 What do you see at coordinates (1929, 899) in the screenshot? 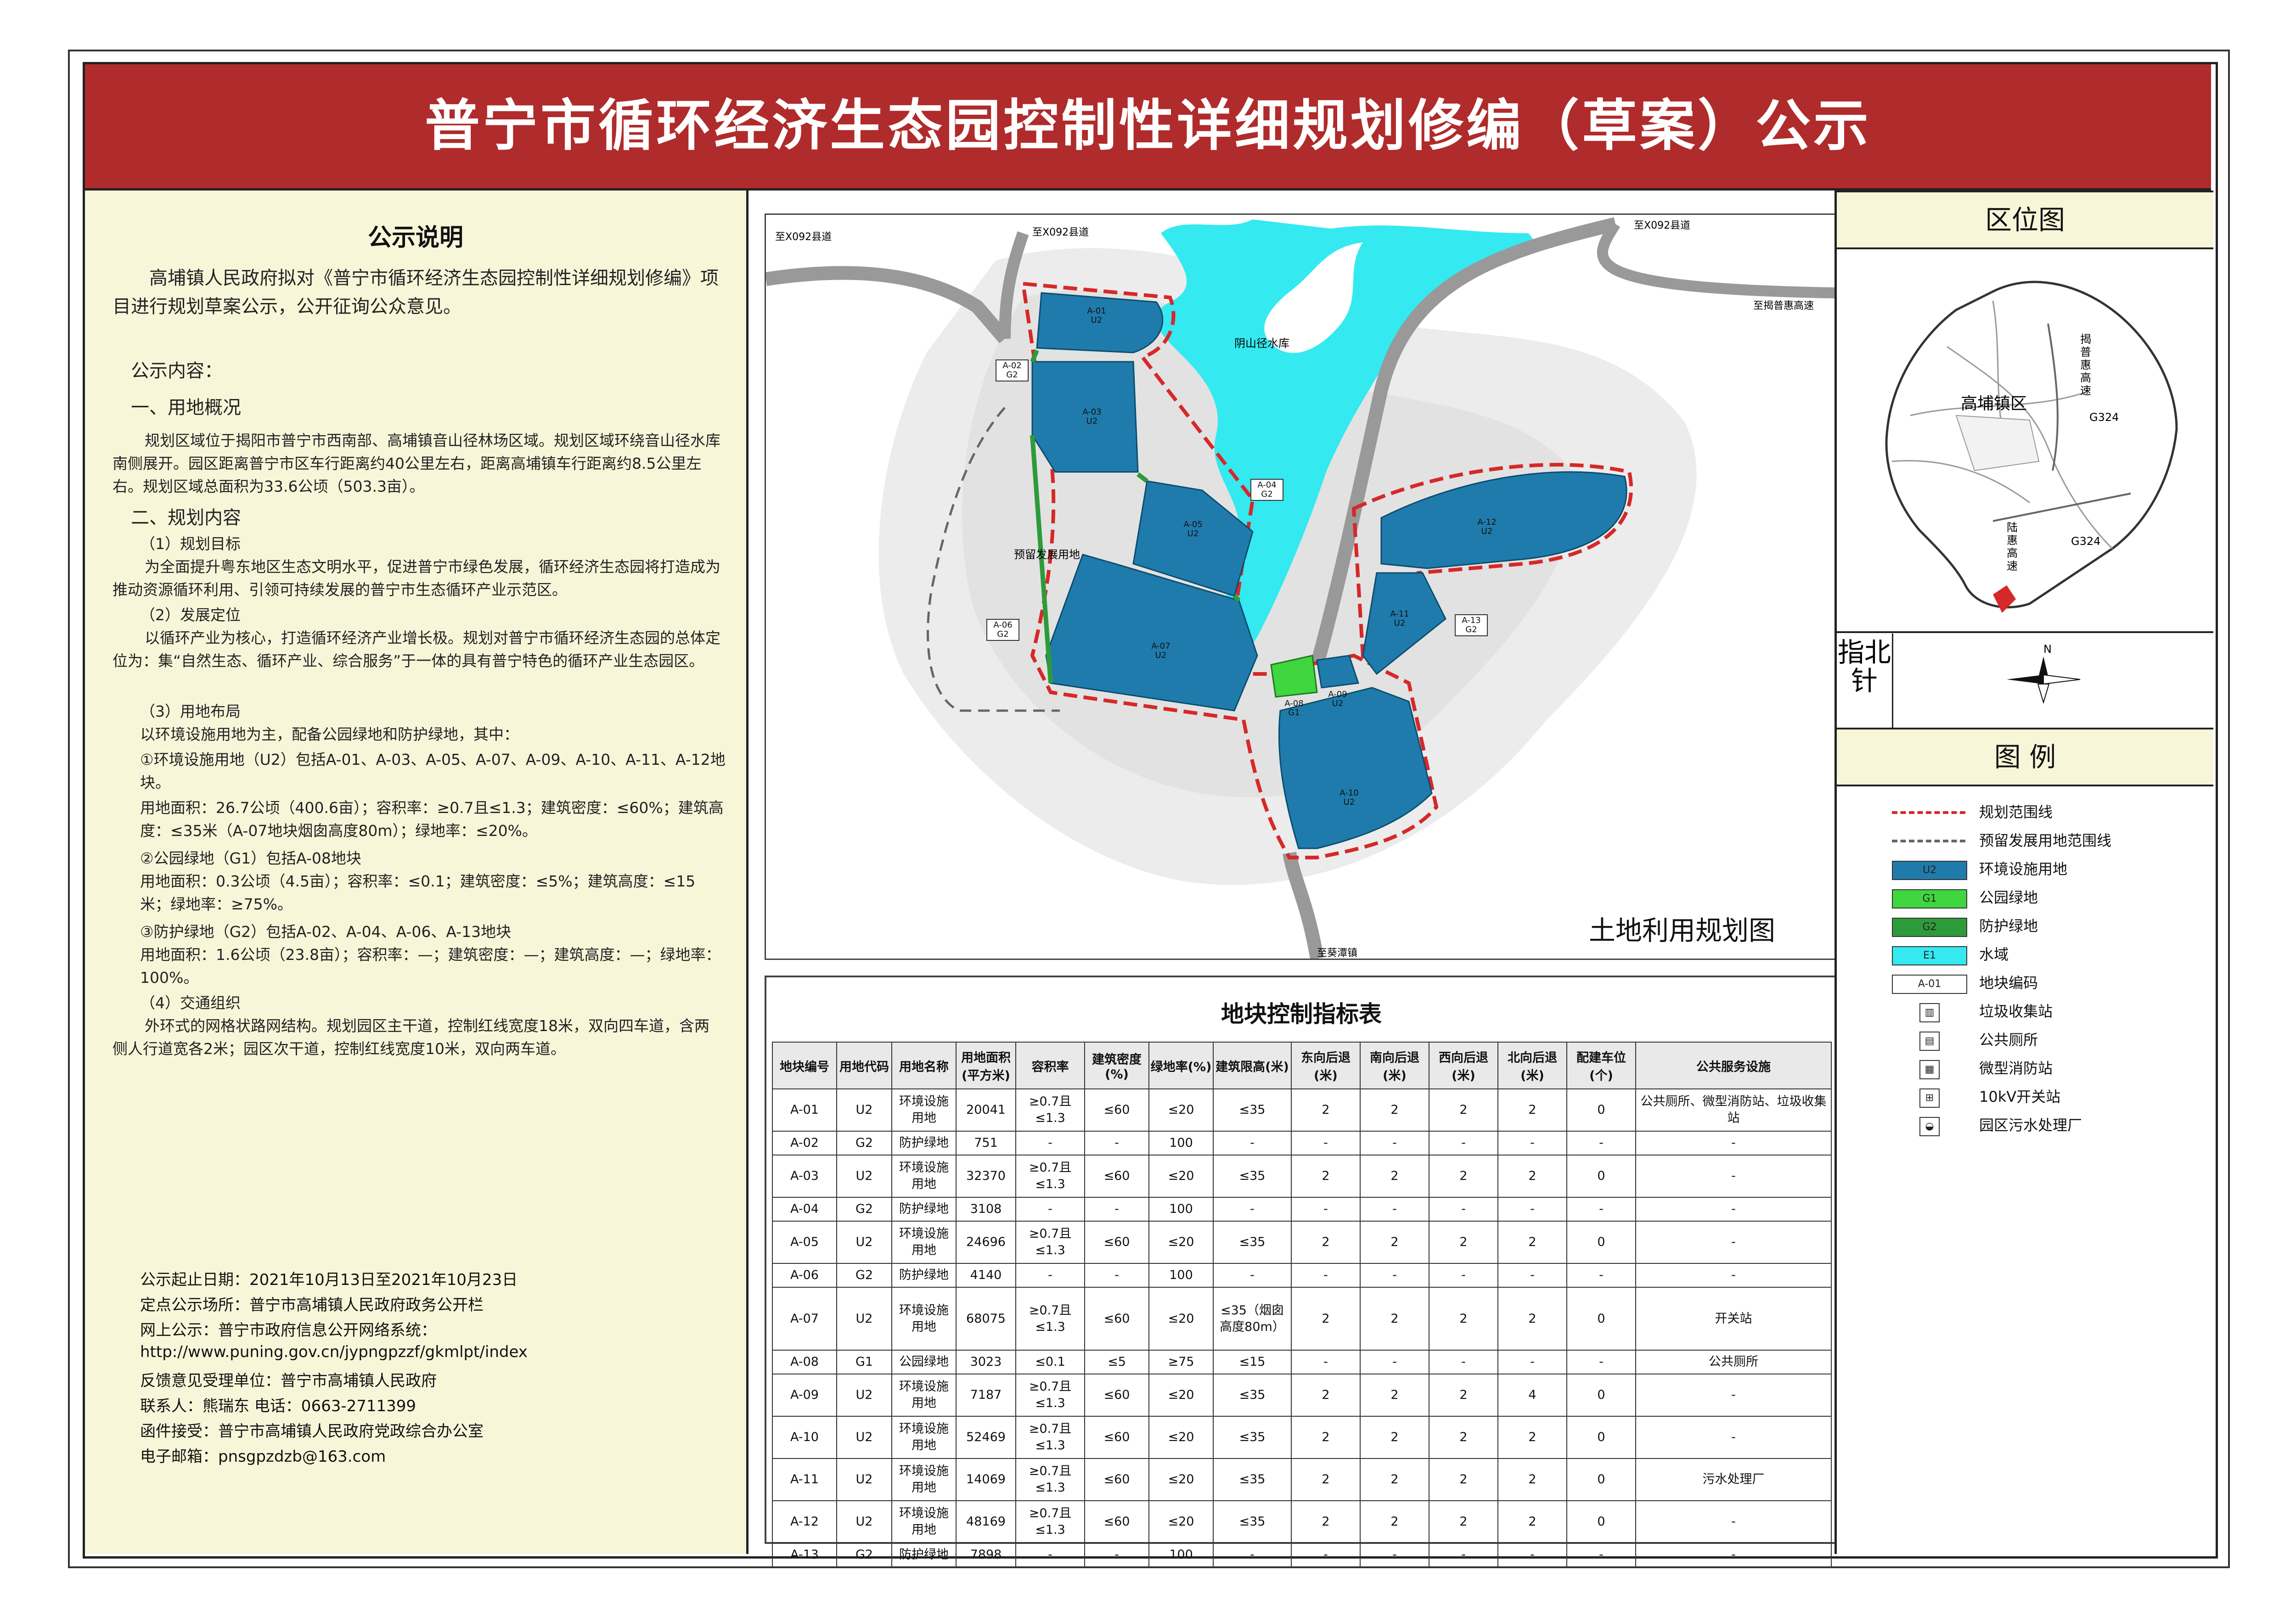
I see `legend-swatch: G1` at bounding box center [1929, 899].